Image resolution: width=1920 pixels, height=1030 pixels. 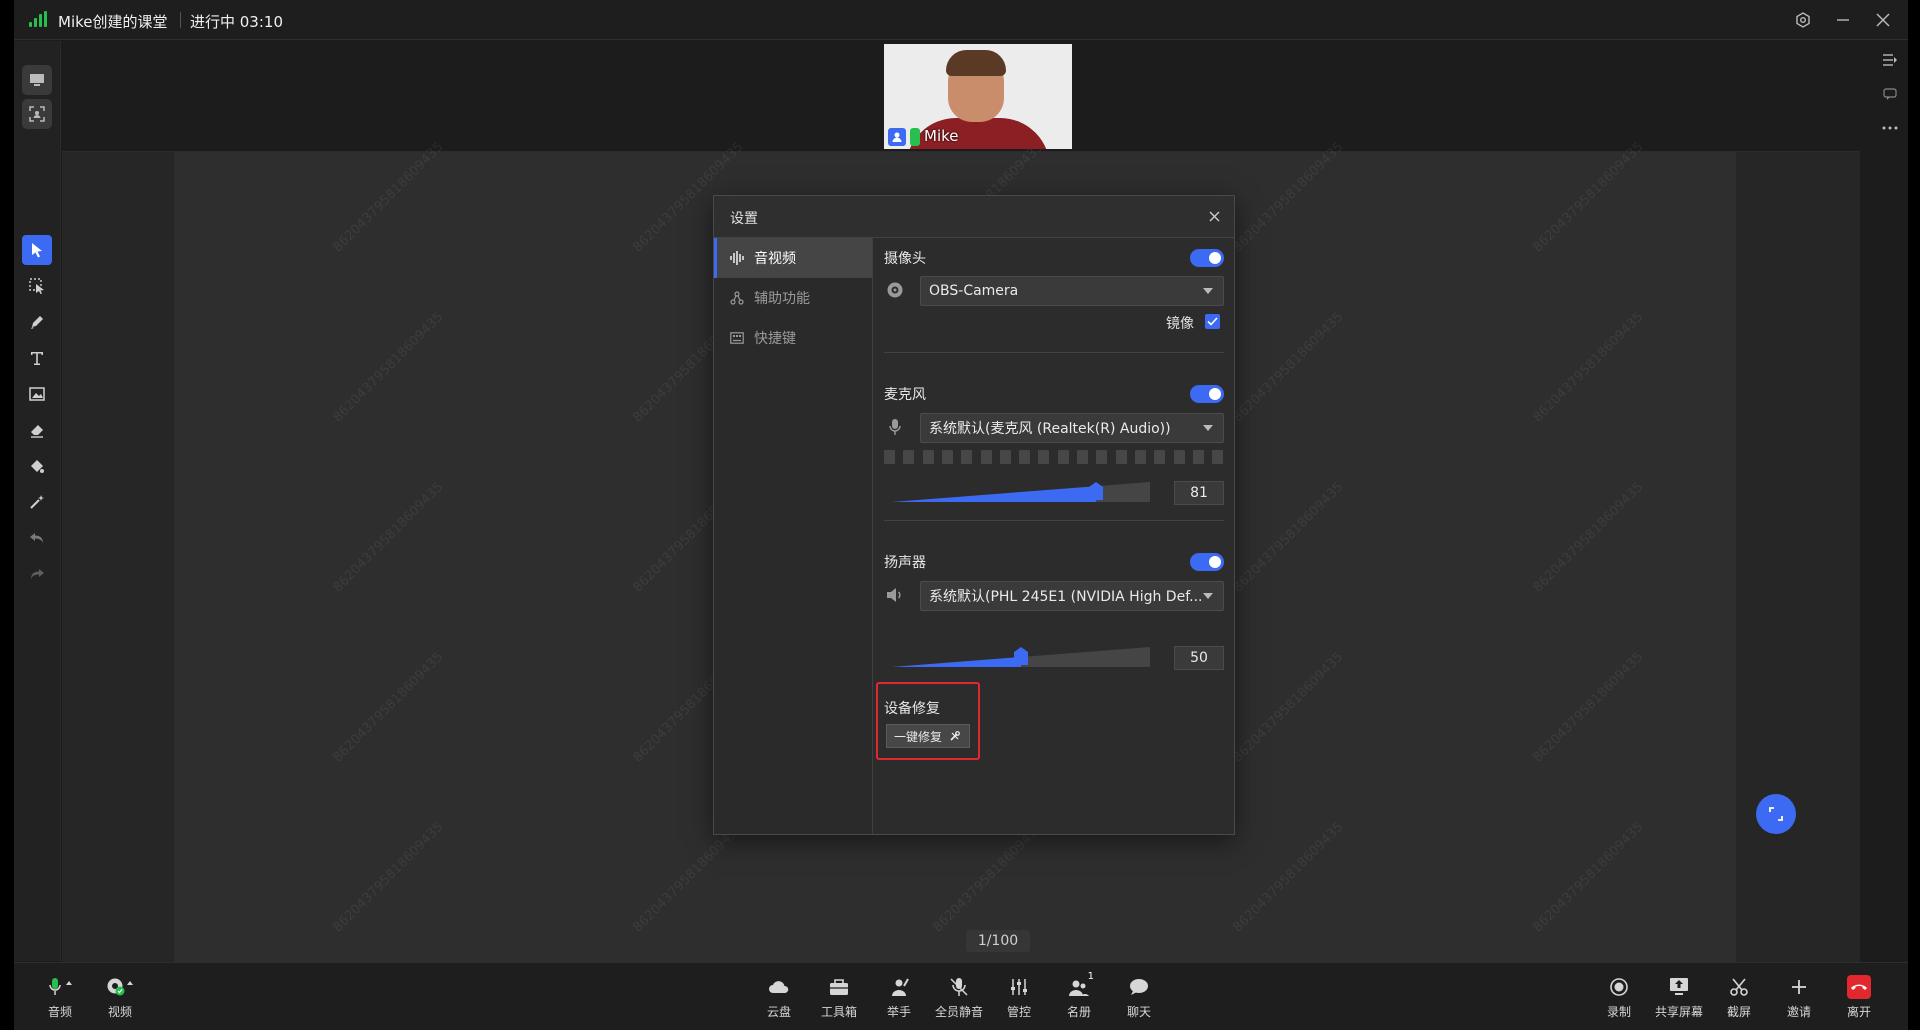 What do you see at coordinates (37, 114) in the screenshot?
I see `focus-view-icon` at bounding box center [37, 114].